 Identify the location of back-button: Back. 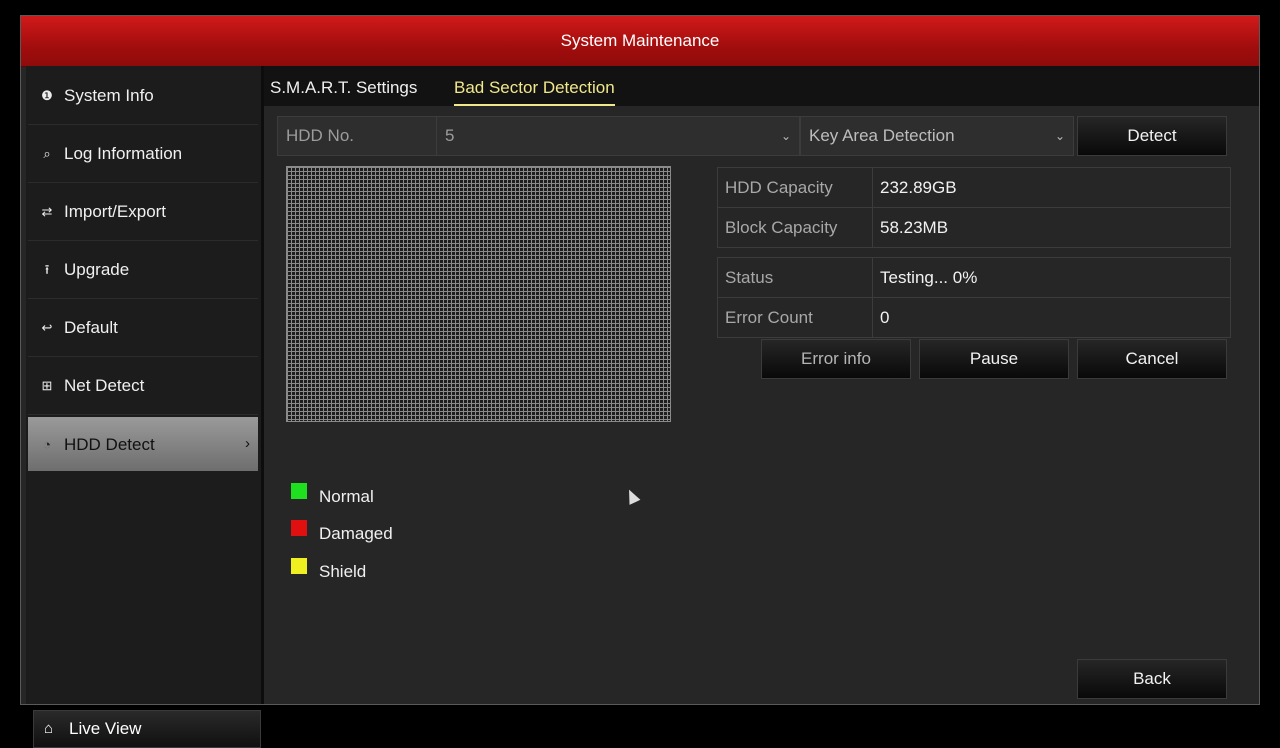
(1152, 679).